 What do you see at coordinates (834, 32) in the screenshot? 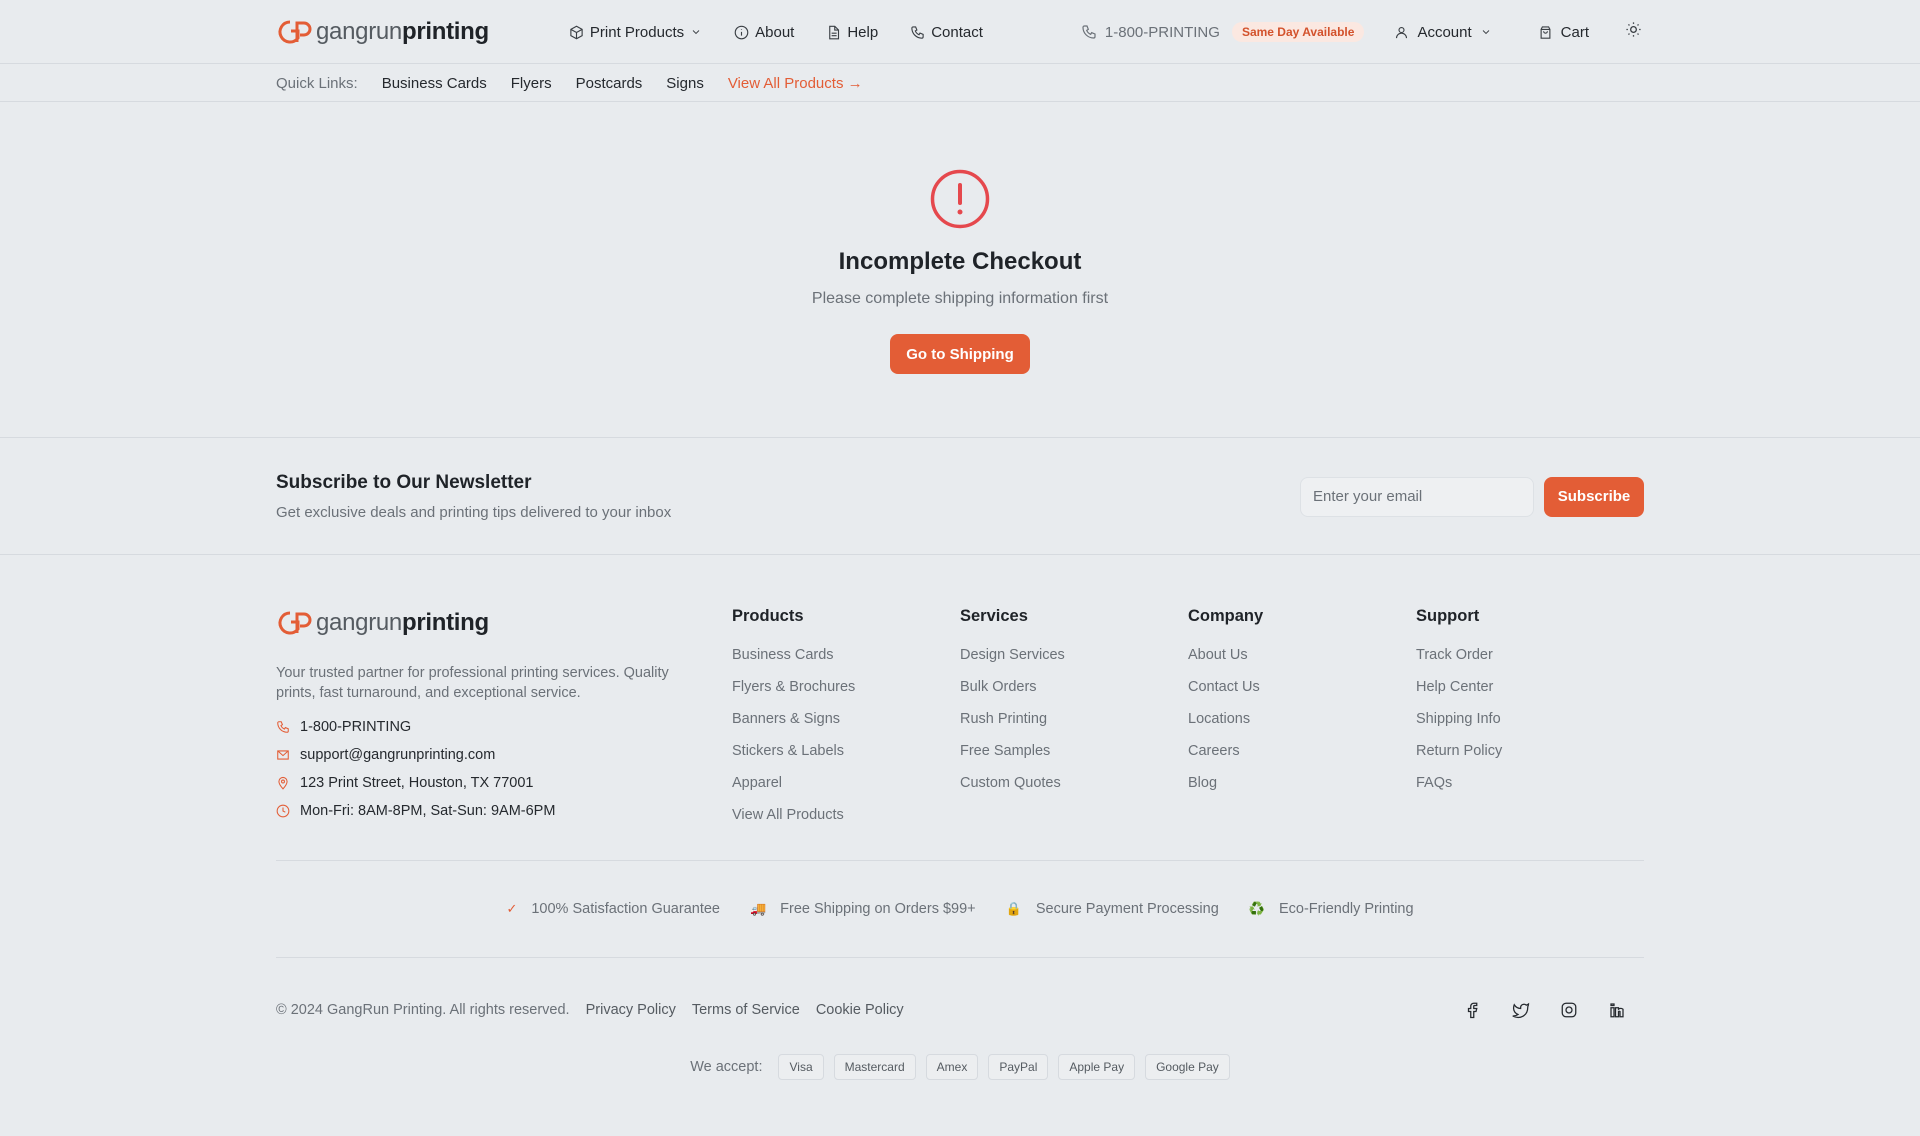
I see `document-icon` at bounding box center [834, 32].